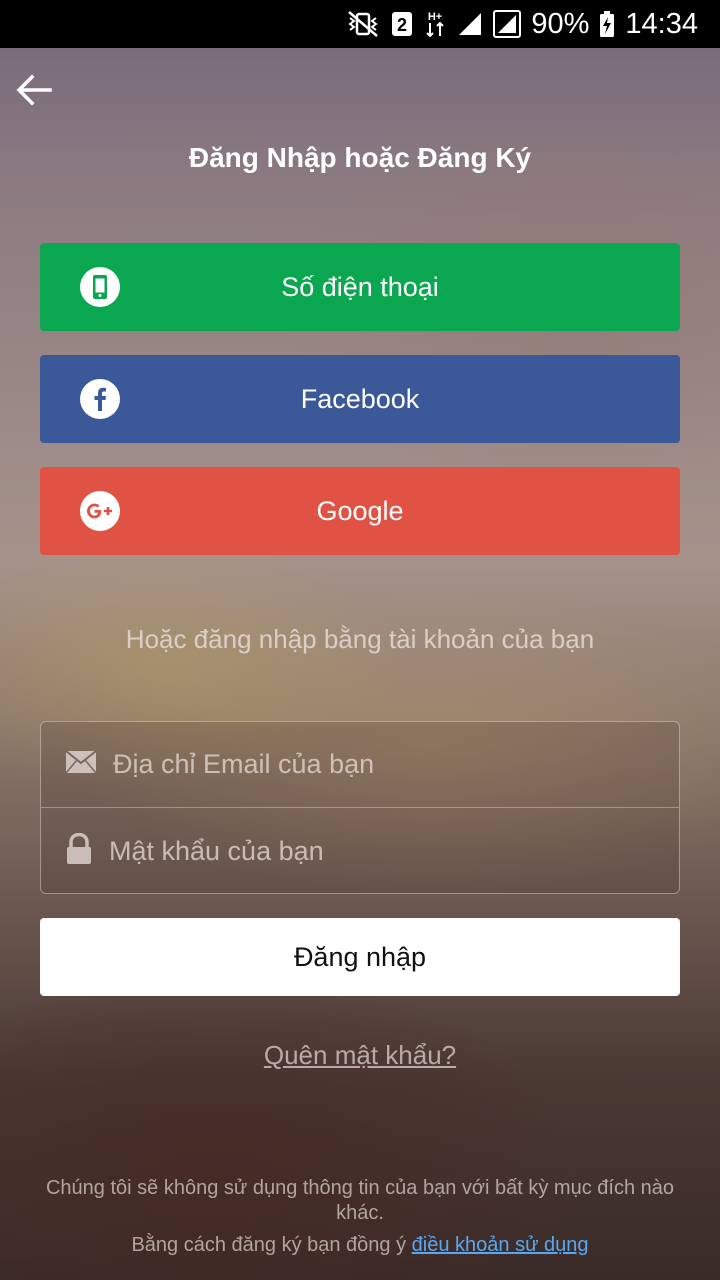 The height and width of the screenshot is (1280, 720). What do you see at coordinates (507, 24) in the screenshot?
I see `signal-sim2-icon` at bounding box center [507, 24].